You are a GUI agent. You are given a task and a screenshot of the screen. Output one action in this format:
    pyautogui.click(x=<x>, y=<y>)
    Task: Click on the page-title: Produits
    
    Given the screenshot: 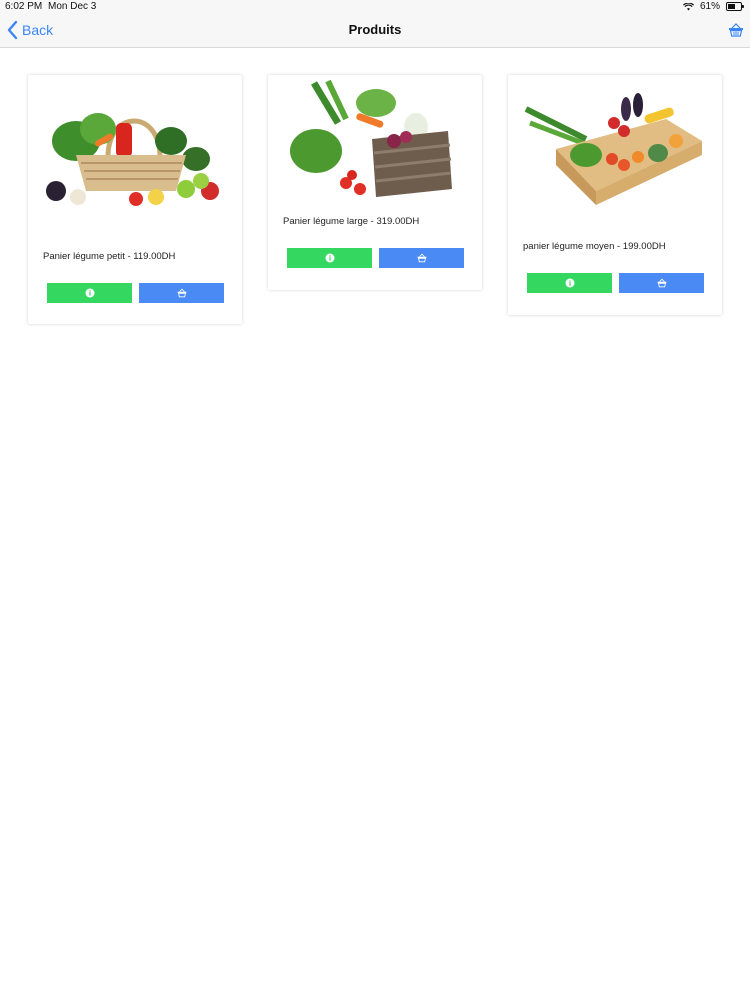 What is the action you would take?
    pyautogui.click(x=375, y=29)
    